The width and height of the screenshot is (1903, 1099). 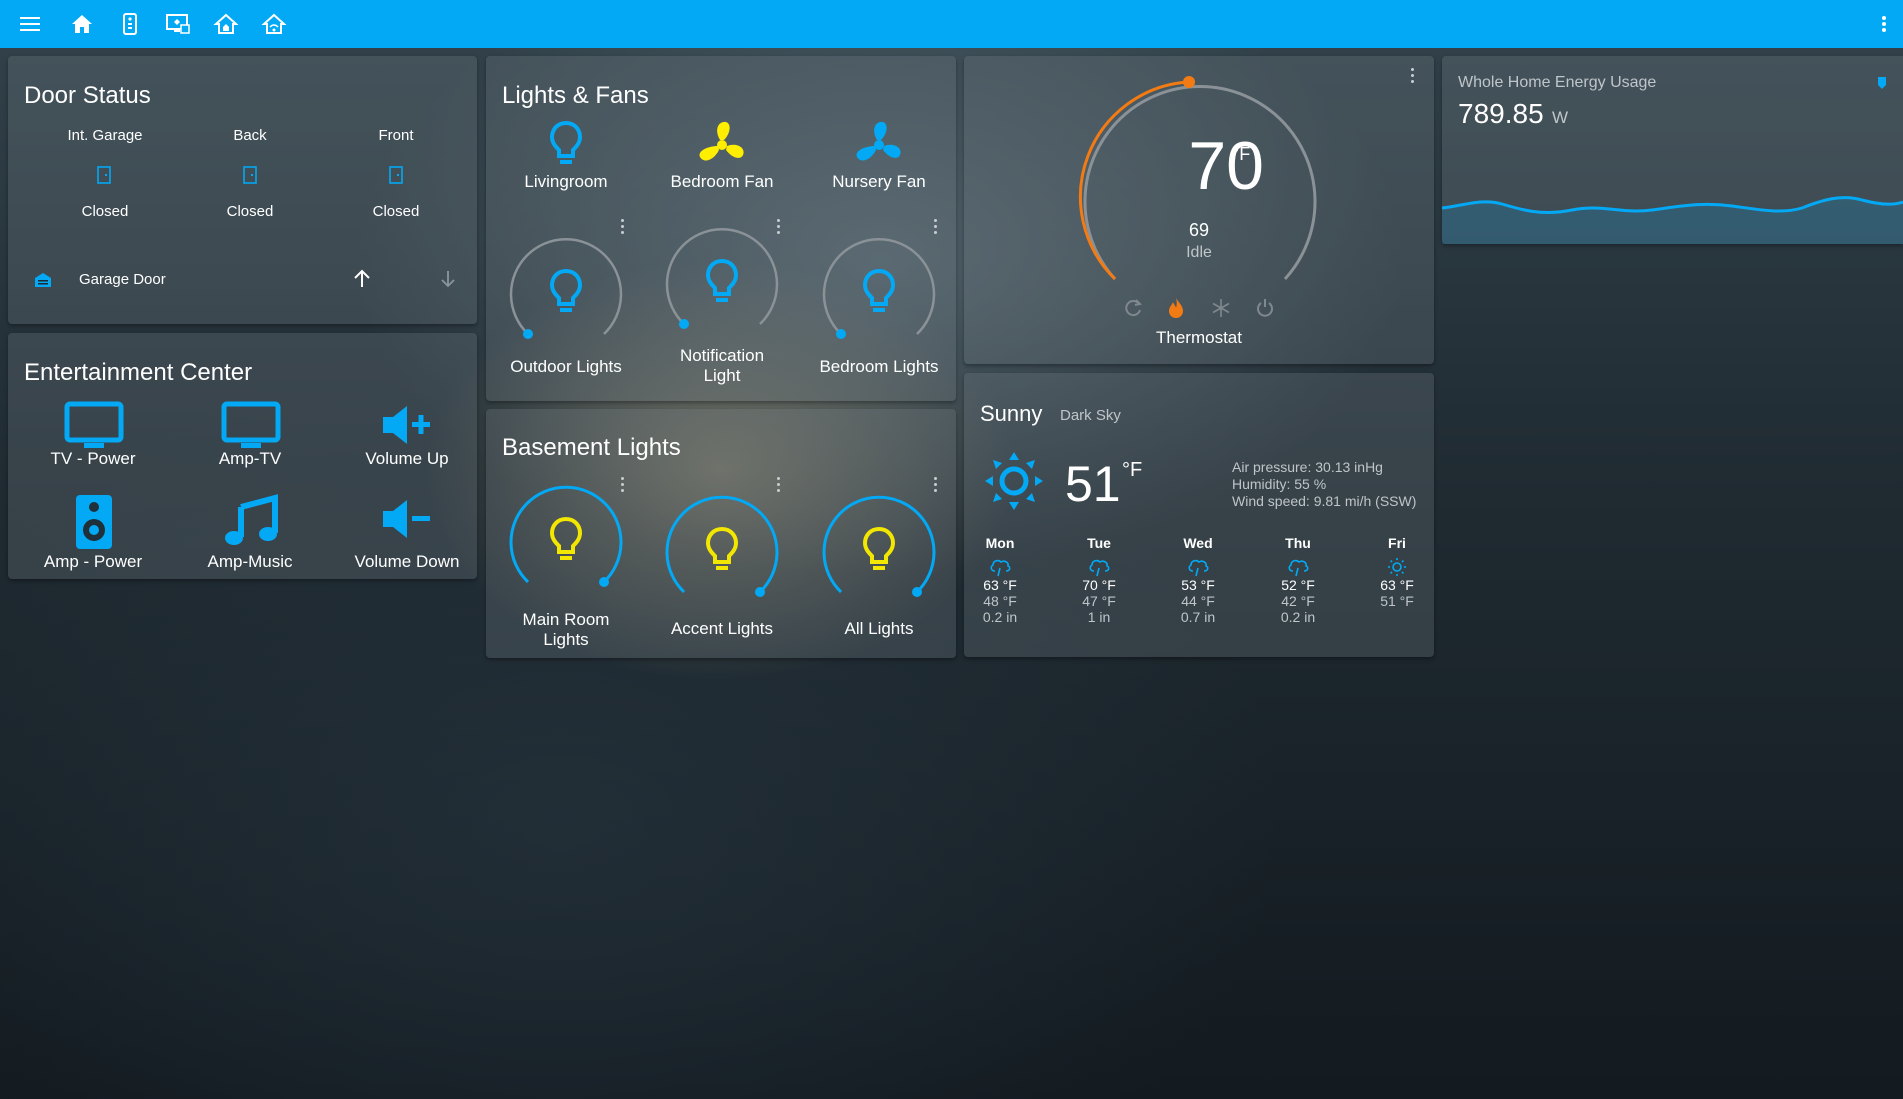 I want to click on tv-power-button: TV - Power, so click(x=93, y=436).